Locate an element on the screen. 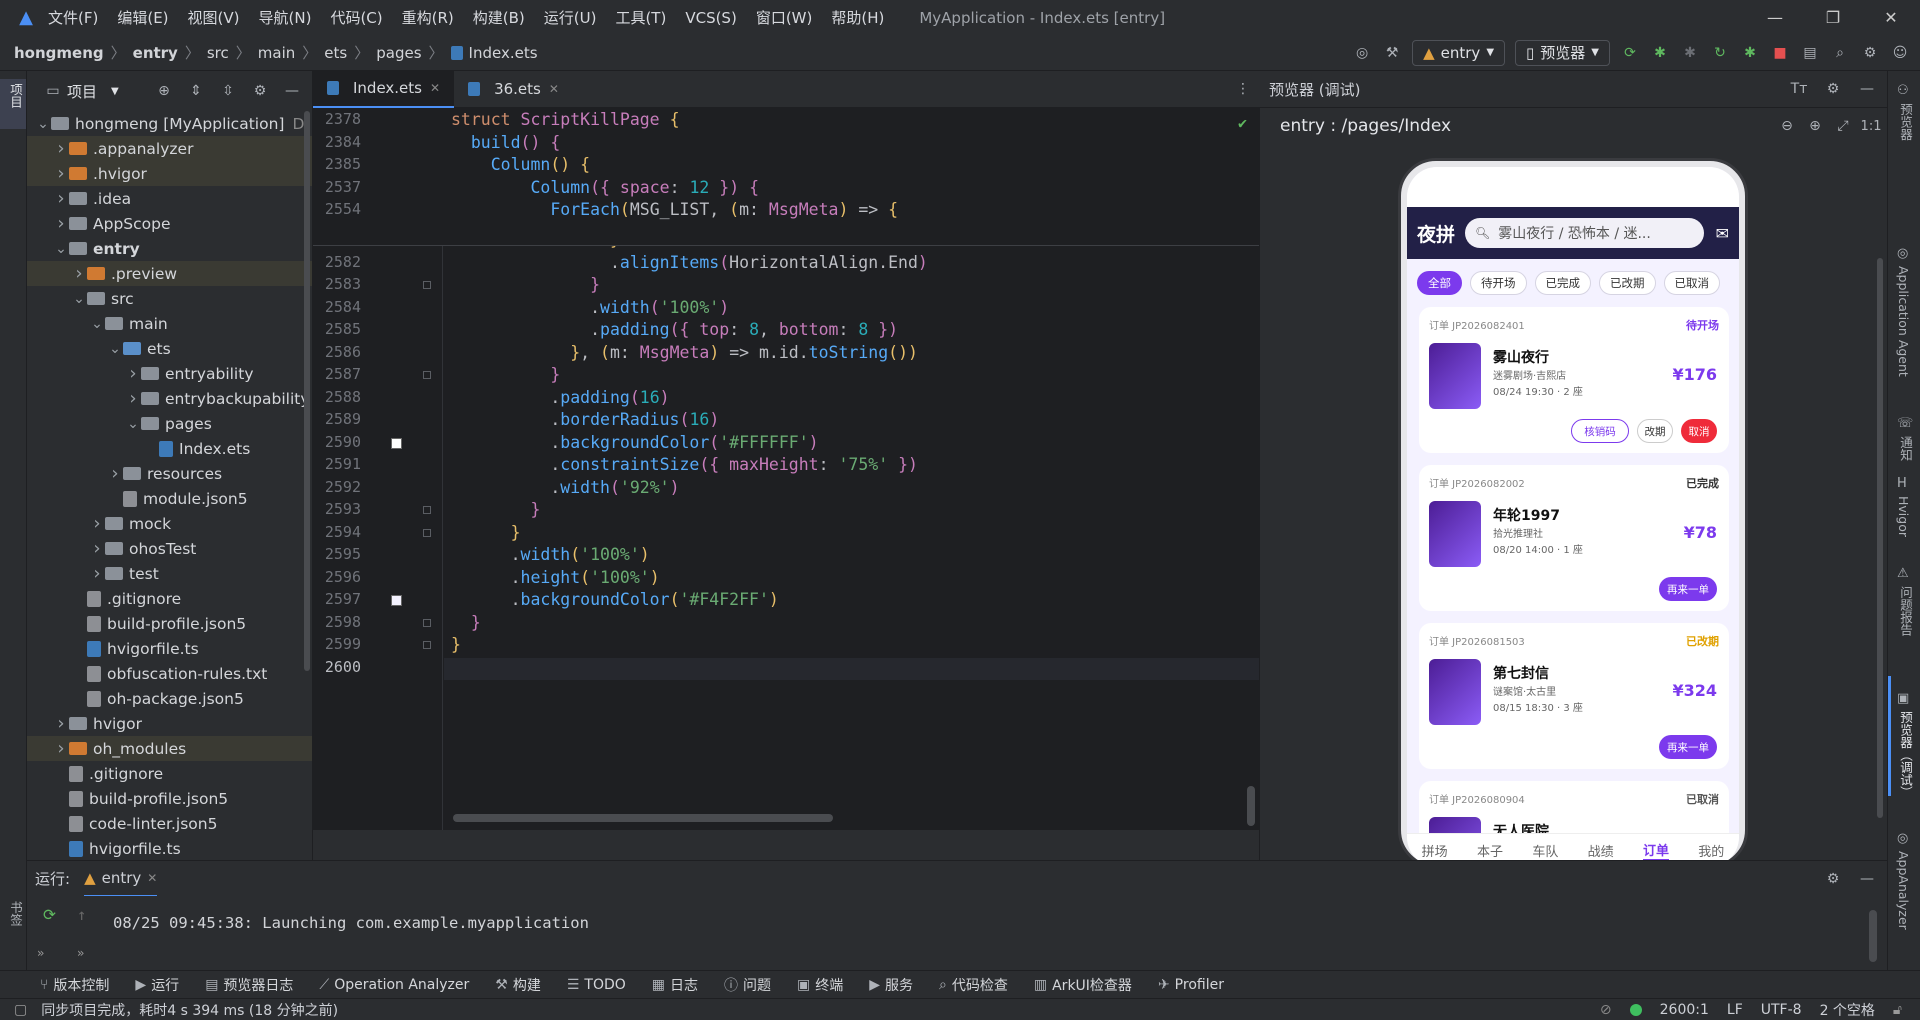 This screenshot has height=1020, width=1920. app-tab-item: 战绩 is located at coordinates (1601, 850).